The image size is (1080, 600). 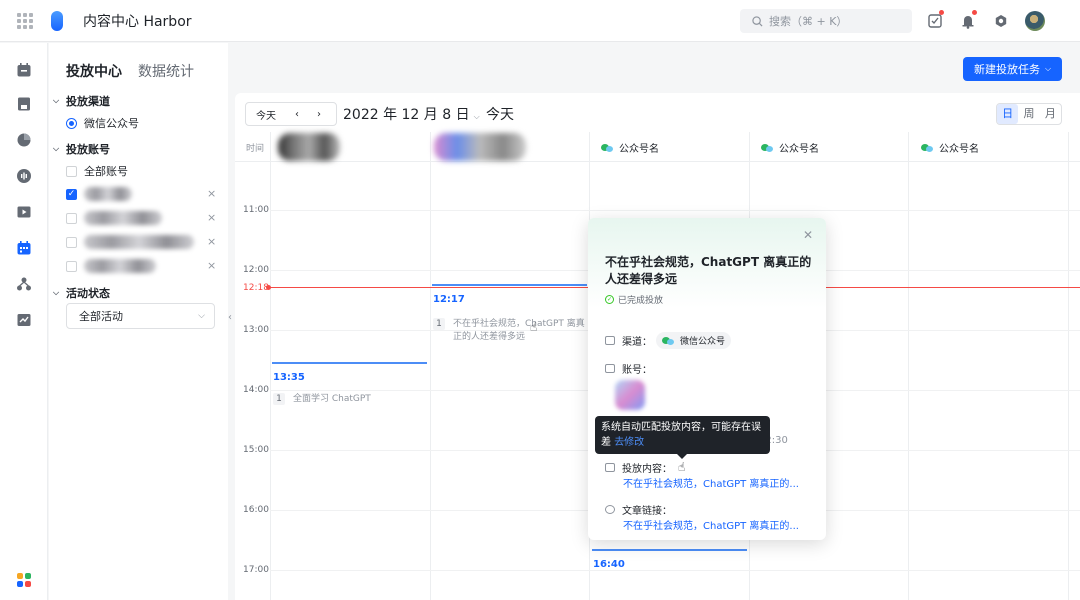 What do you see at coordinates (629, 442) in the screenshot?
I see `tooltip-edit-link: 去修改` at bounding box center [629, 442].